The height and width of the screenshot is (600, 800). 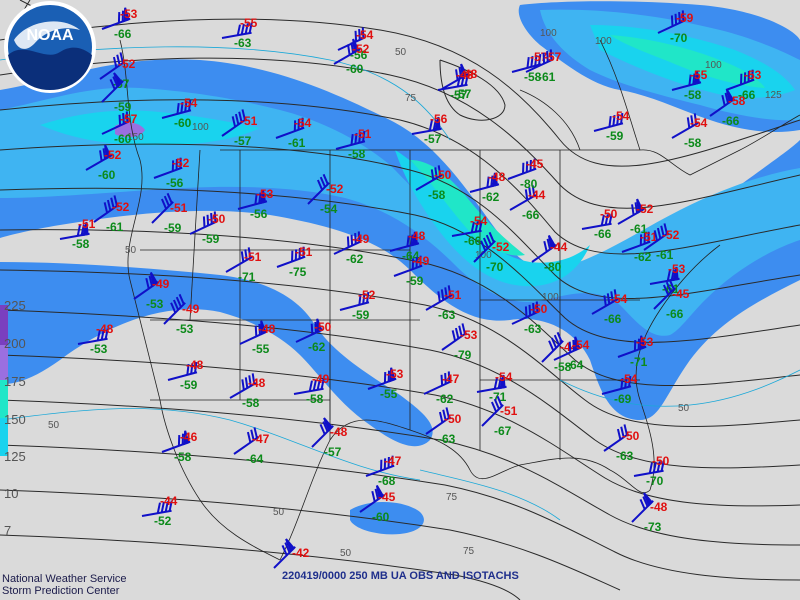 What do you see at coordinates (649, 513) in the screenshot?
I see `station-plot: -48 -73` at bounding box center [649, 513].